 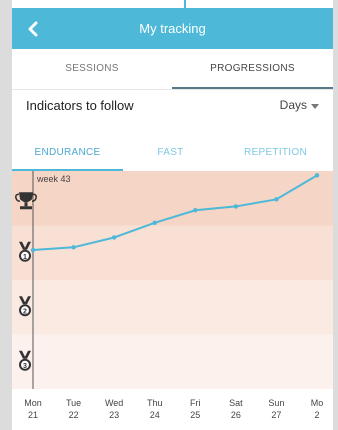 I want to click on page-title: My tracking, so click(x=172, y=28).